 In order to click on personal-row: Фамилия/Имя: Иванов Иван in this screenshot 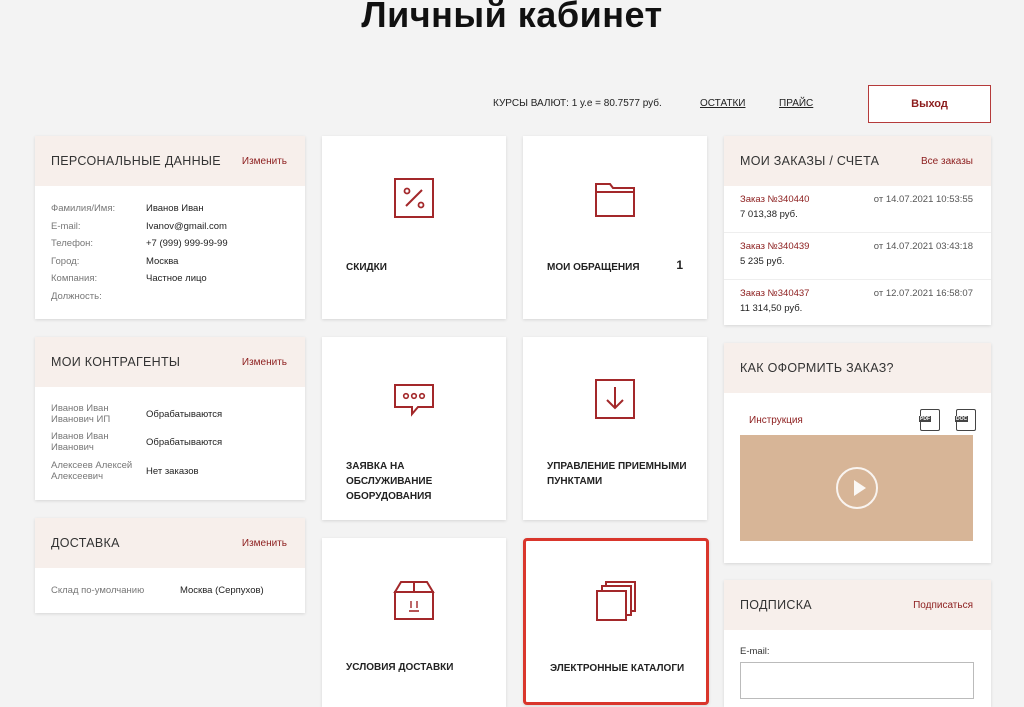, I will do `click(127, 208)`.